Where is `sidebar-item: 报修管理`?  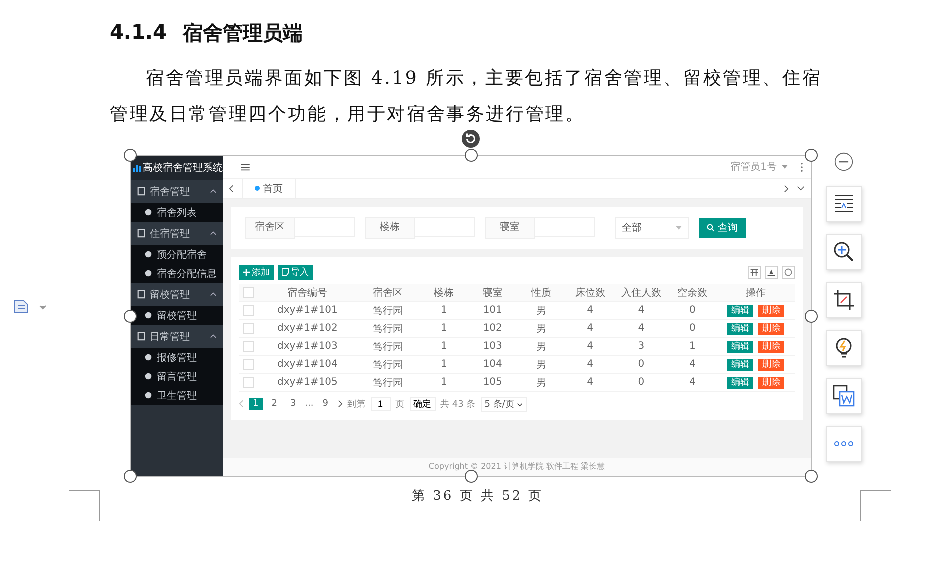 sidebar-item: 报修管理 is located at coordinates (177, 357).